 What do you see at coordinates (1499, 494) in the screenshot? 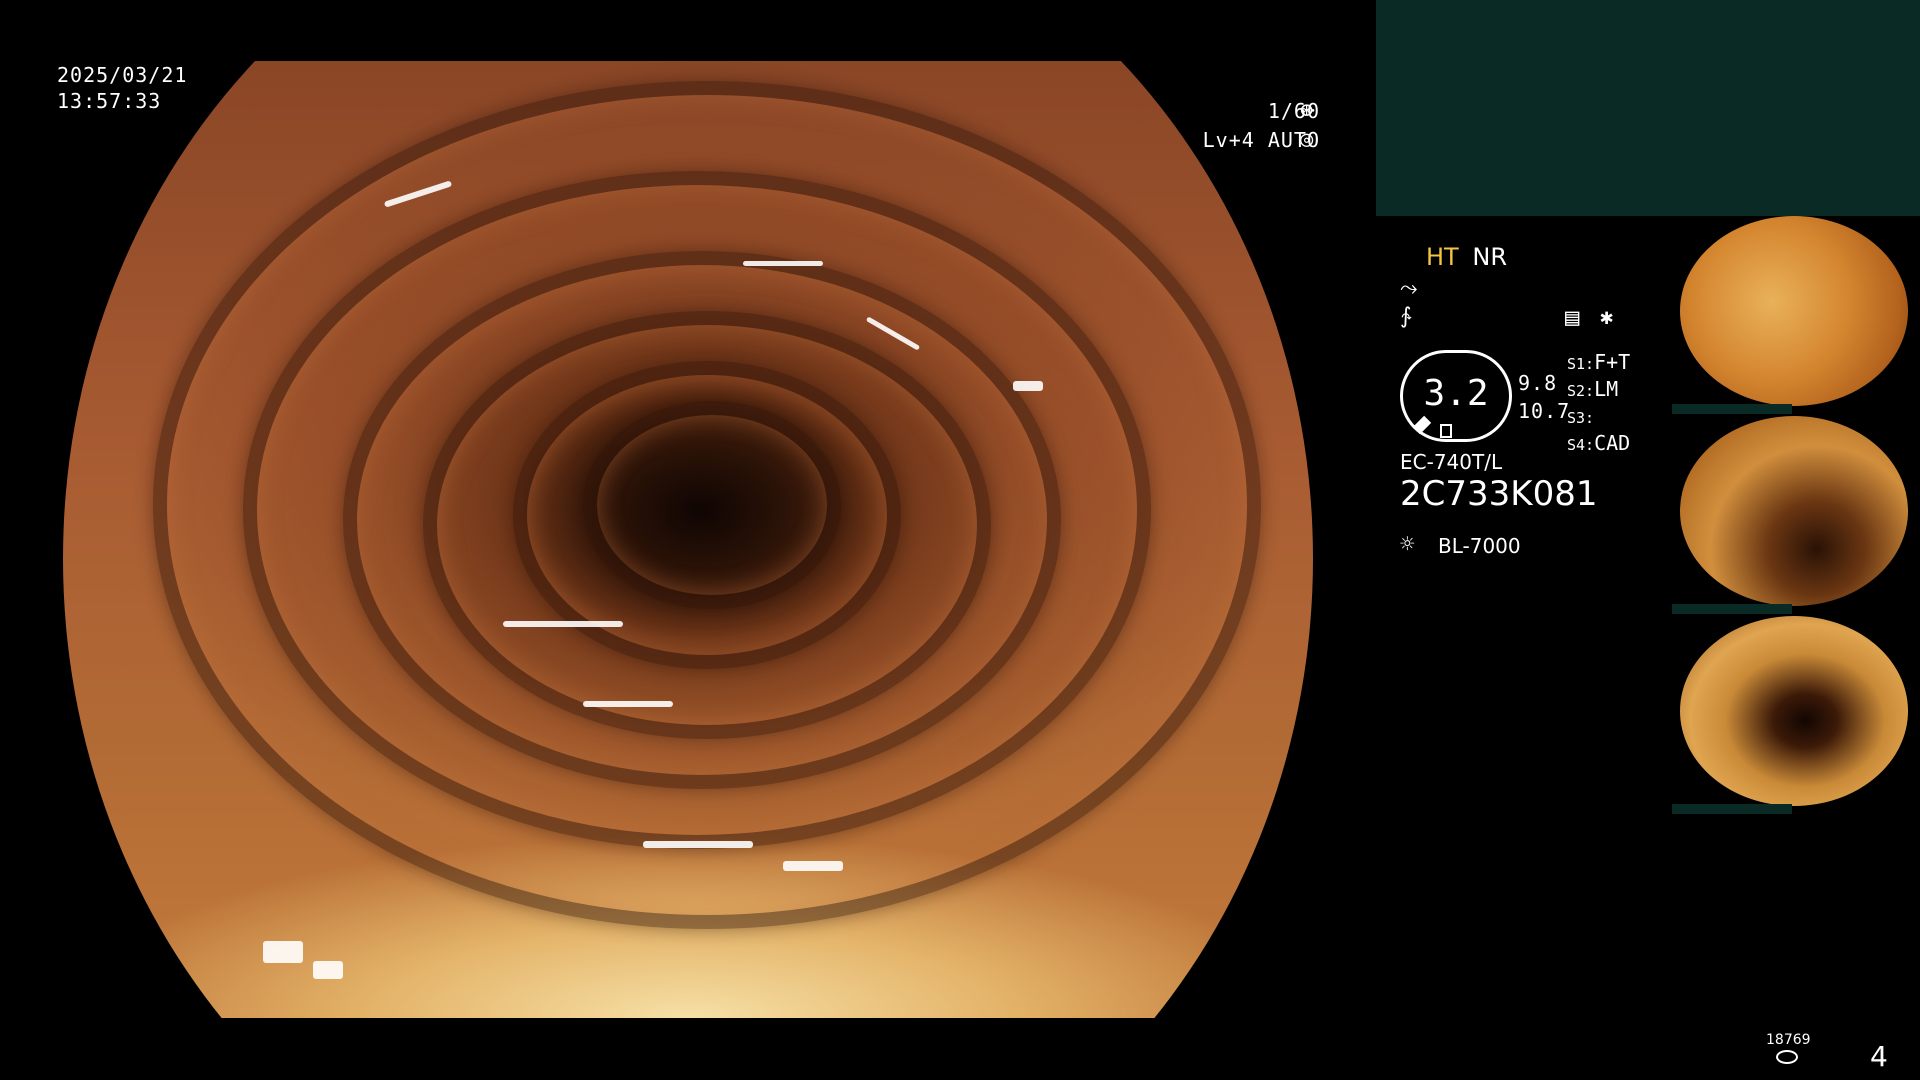
I see `scope-serial: 2C733K081` at bounding box center [1499, 494].